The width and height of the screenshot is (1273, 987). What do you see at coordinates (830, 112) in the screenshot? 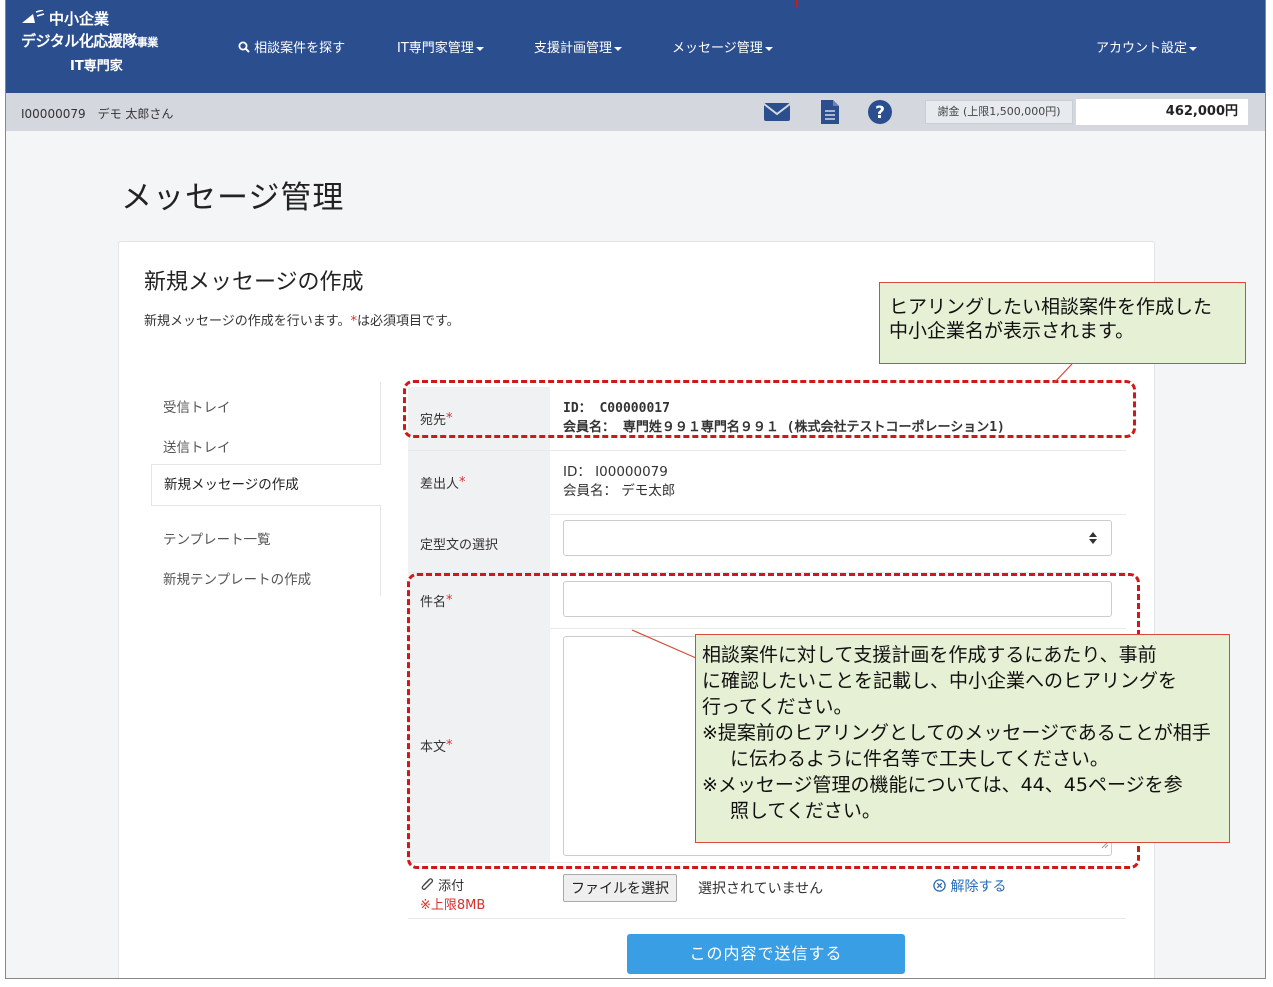
I see `document-icon` at bounding box center [830, 112].